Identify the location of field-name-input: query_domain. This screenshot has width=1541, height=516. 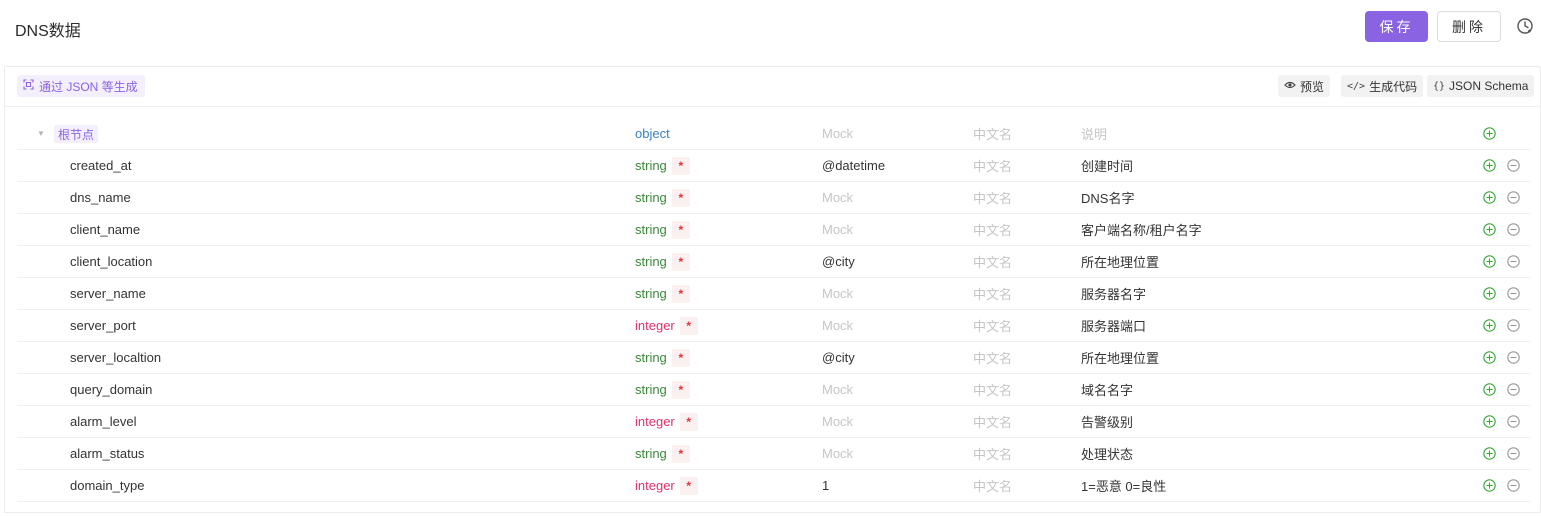
(111, 389).